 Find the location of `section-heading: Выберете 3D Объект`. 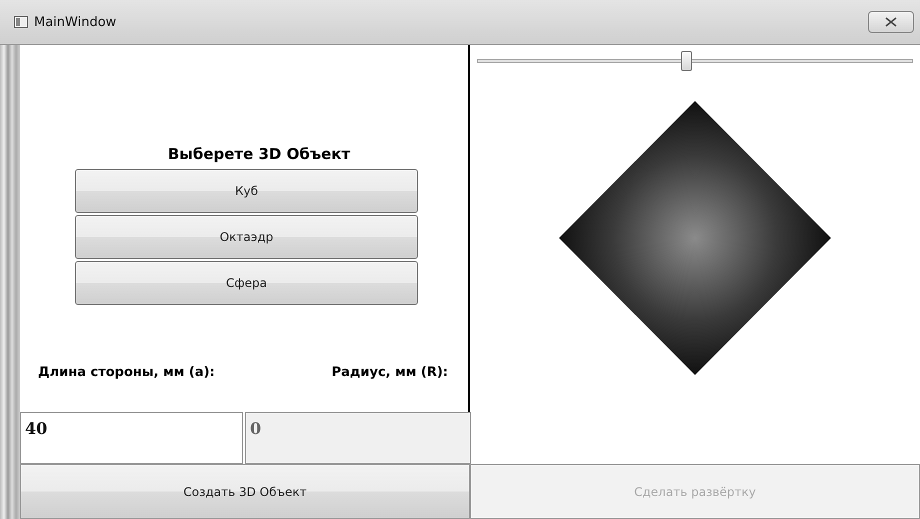

section-heading: Выберете 3D Объект is located at coordinates (259, 154).